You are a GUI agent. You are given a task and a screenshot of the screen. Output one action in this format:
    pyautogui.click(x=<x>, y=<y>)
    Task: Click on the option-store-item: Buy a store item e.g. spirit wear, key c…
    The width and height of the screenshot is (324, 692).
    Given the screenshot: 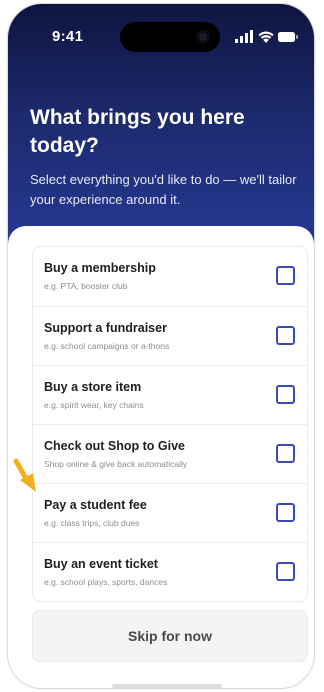 What is the action you would take?
    pyautogui.click(x=170, y=394)
    